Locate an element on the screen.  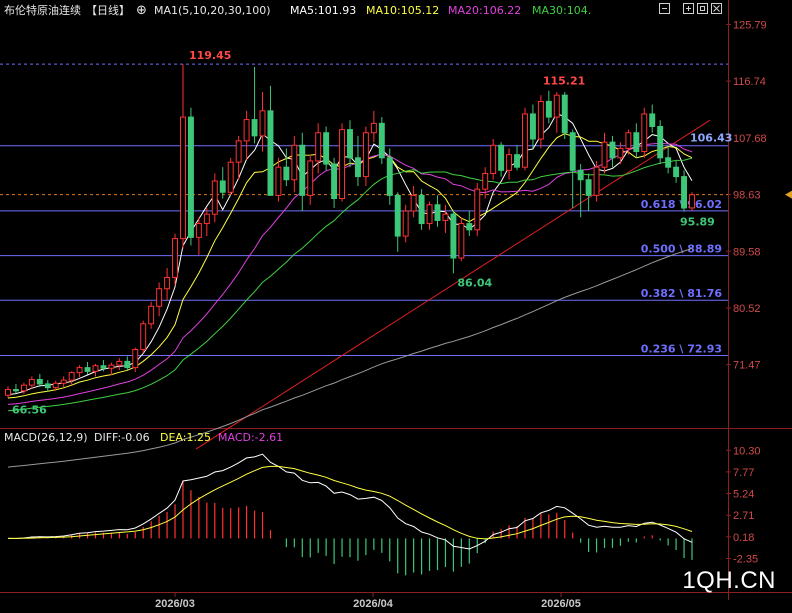
window-controls is located at coordinates (690, 8).